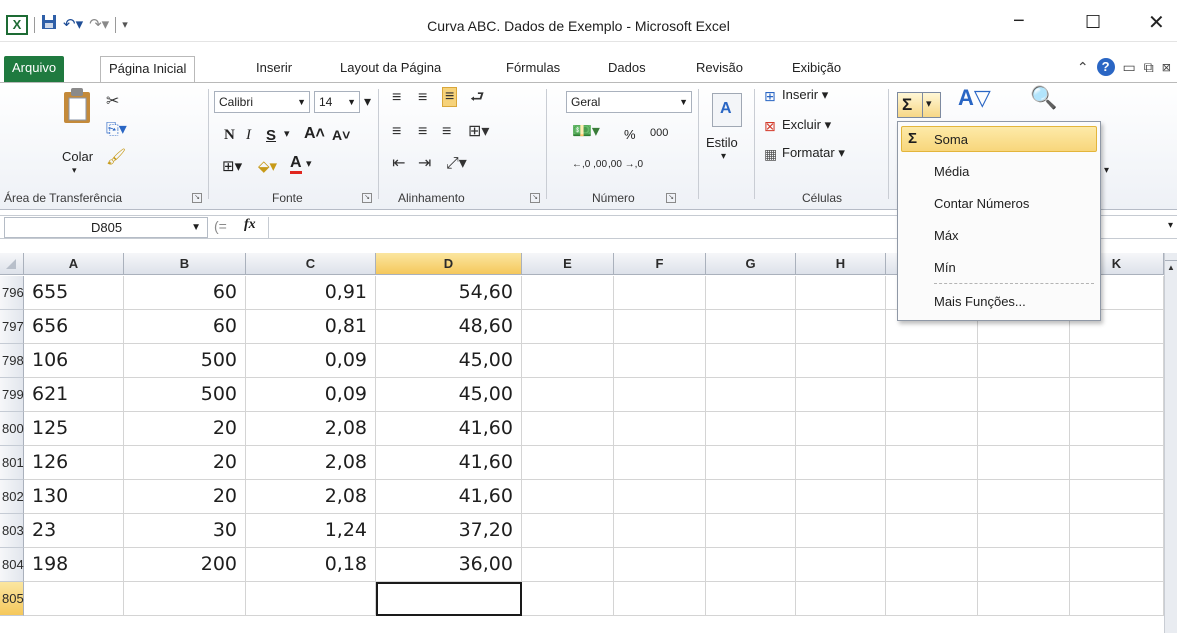 The image size is (1177, 633). What do you see at coordinates (116, 158) in the screenshot?
I see `format-painter-icon: 🖌` at bounding box center [116, 158].